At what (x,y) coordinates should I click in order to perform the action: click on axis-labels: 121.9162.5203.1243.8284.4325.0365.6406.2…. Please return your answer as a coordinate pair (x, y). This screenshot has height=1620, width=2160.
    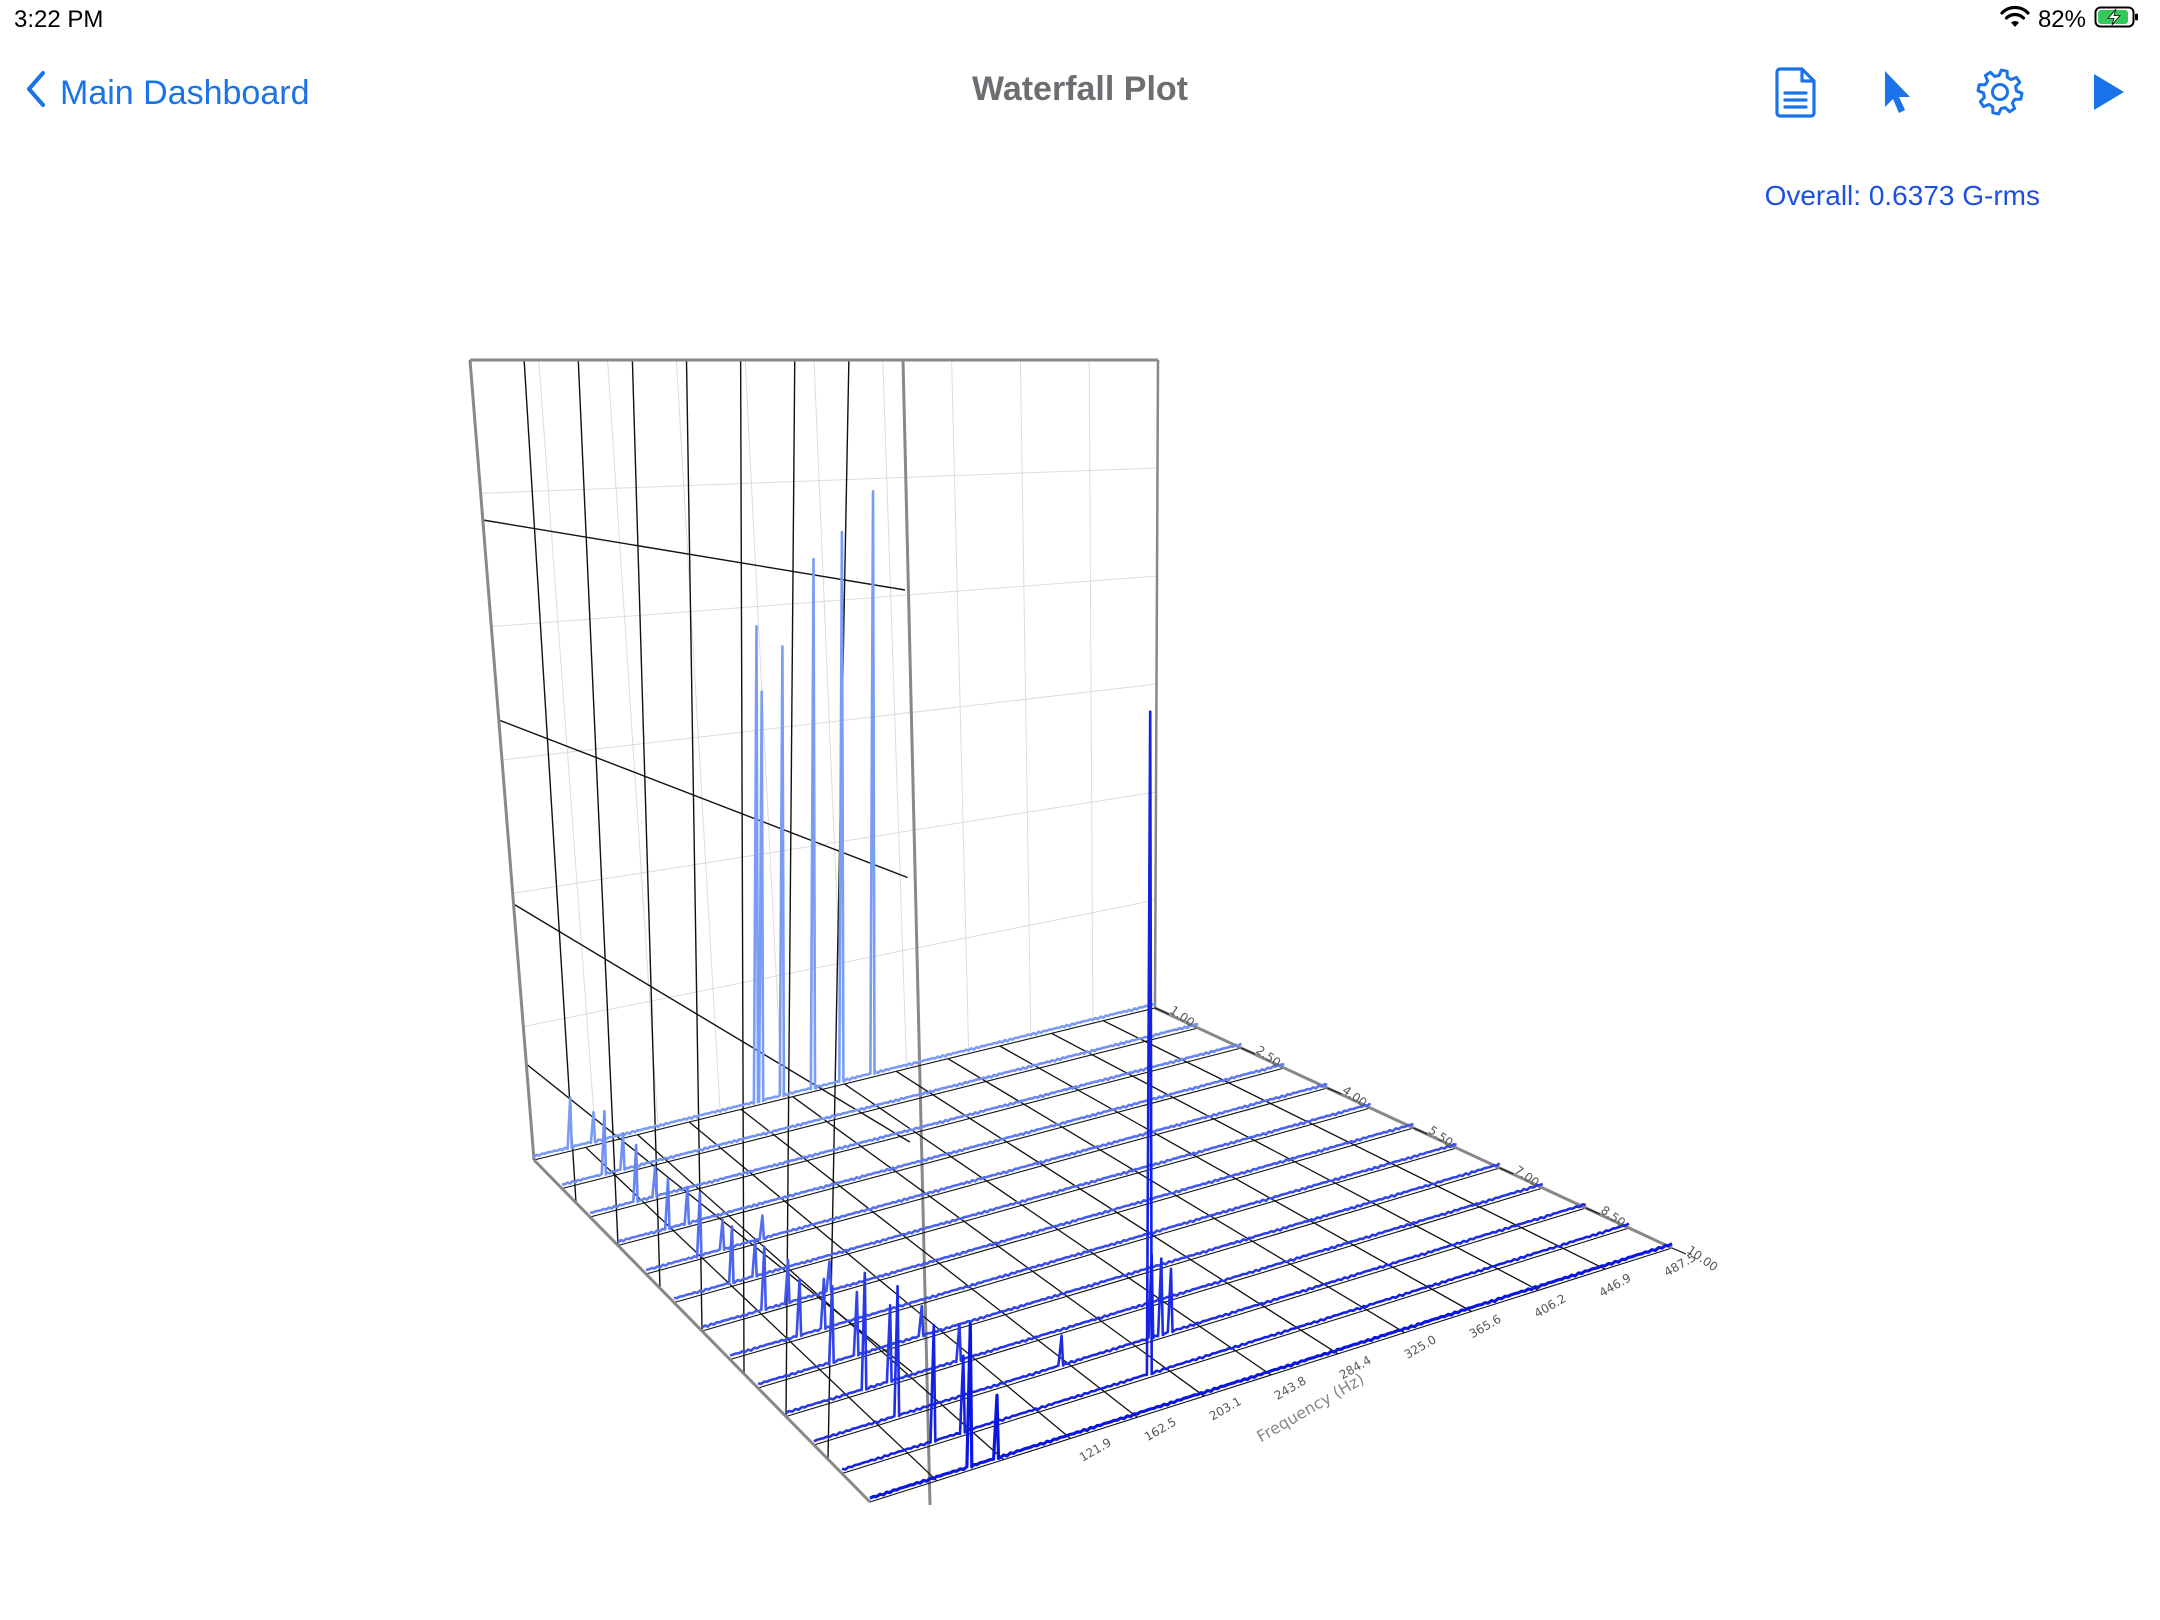
    Looking at the image, I should click on (1398, 1234).